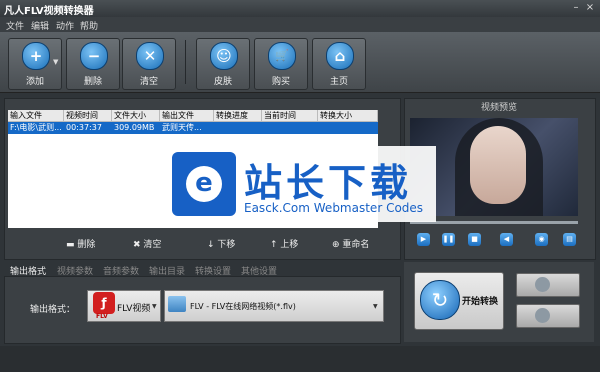 This screenshot has width=600, height=372. I want to click on rename-button: ⊕ 重命名, so click(350, 243).